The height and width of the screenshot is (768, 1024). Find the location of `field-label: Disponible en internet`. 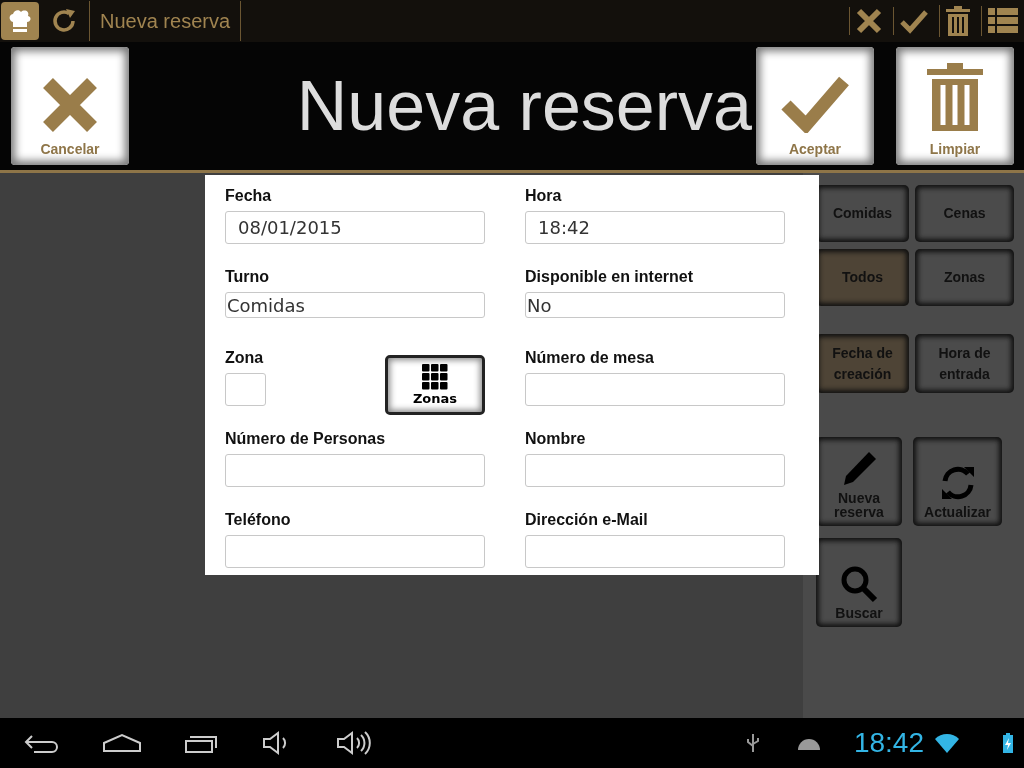

field-label: Disponible en internet is located at coordinates (609, 277).